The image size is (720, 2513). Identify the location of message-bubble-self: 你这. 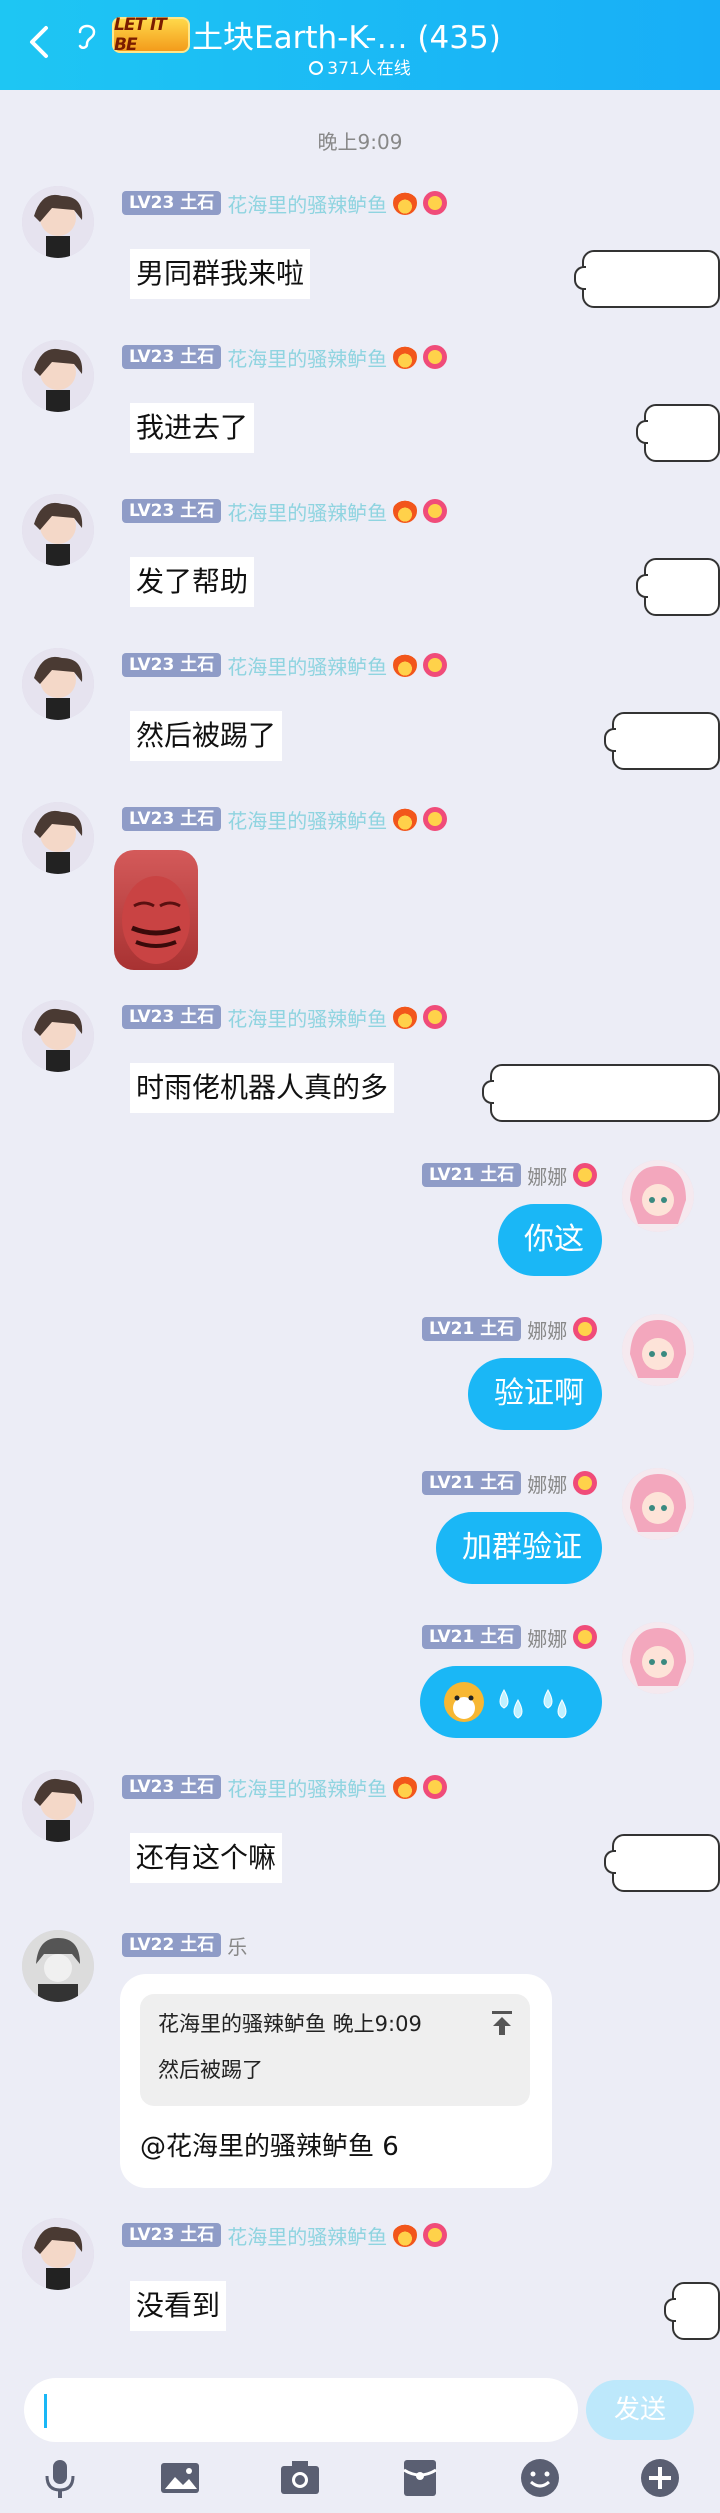
(550, 1240).